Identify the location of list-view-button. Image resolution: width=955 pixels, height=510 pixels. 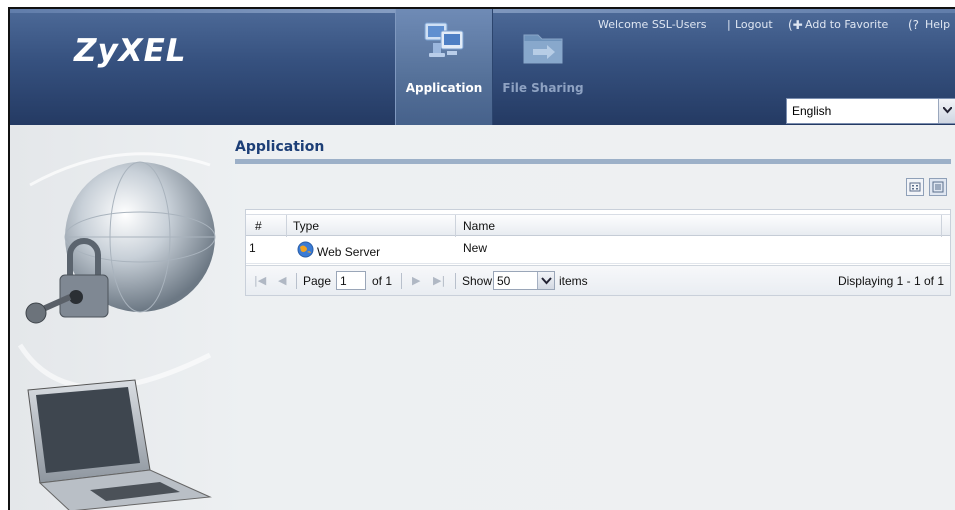
(938, 187).